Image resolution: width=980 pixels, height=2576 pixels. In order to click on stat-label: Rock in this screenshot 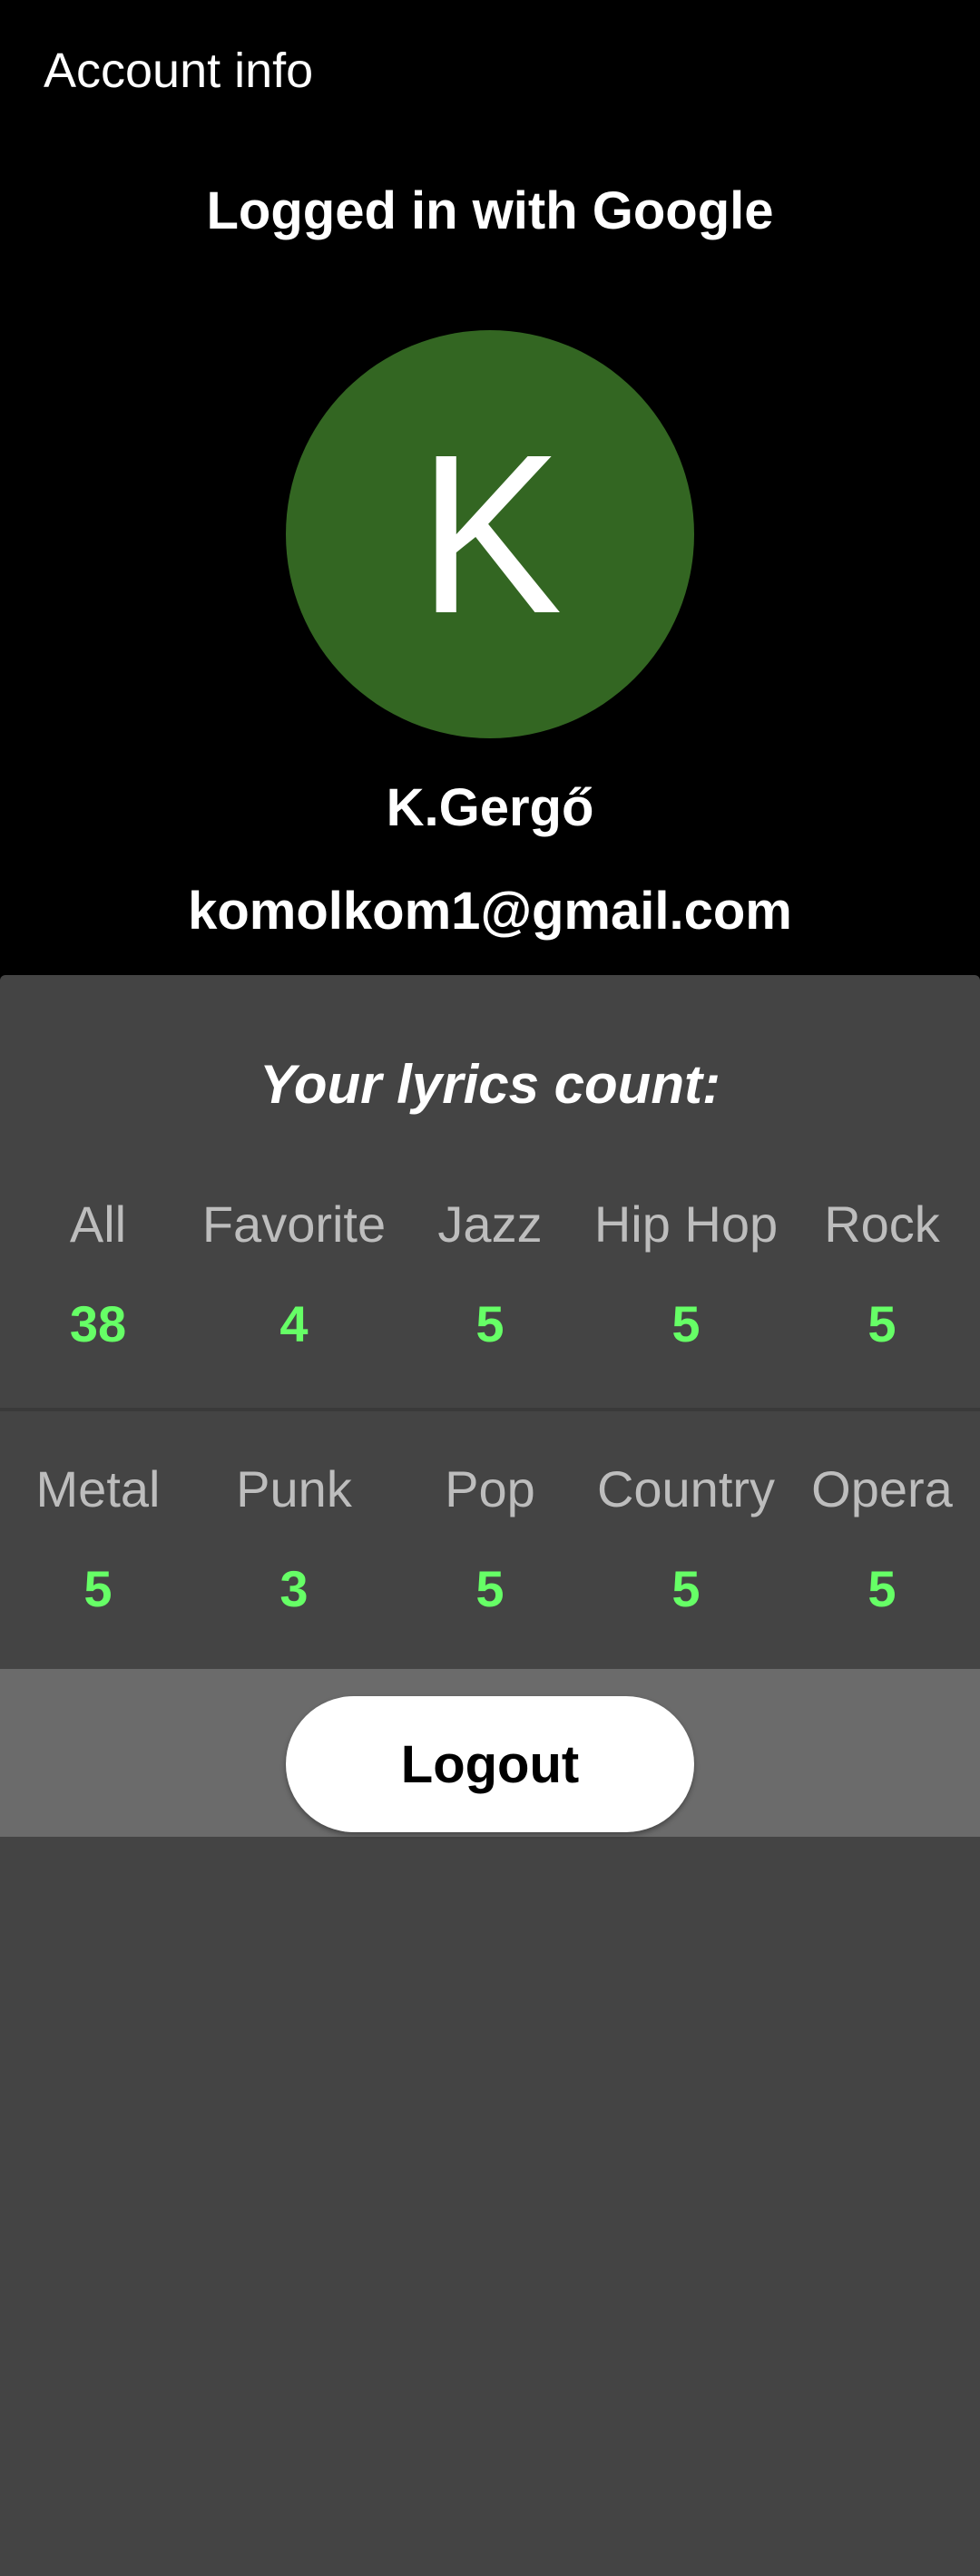, I will do `click(882, 1224)`.